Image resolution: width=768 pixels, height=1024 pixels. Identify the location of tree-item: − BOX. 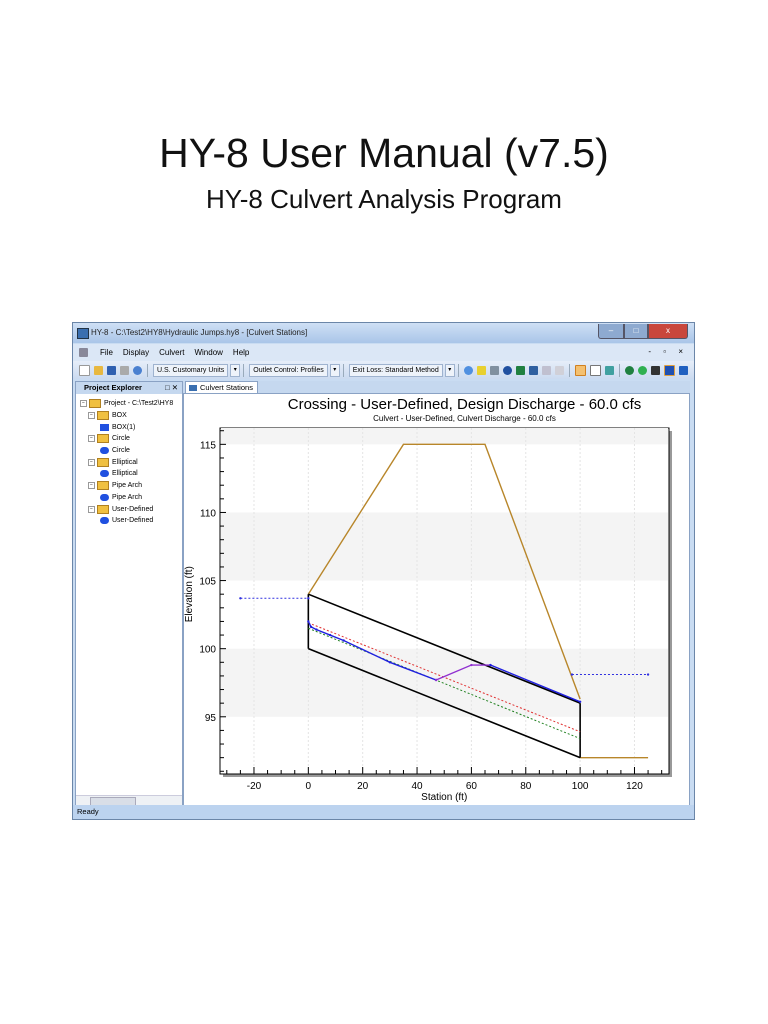
(129, 416).